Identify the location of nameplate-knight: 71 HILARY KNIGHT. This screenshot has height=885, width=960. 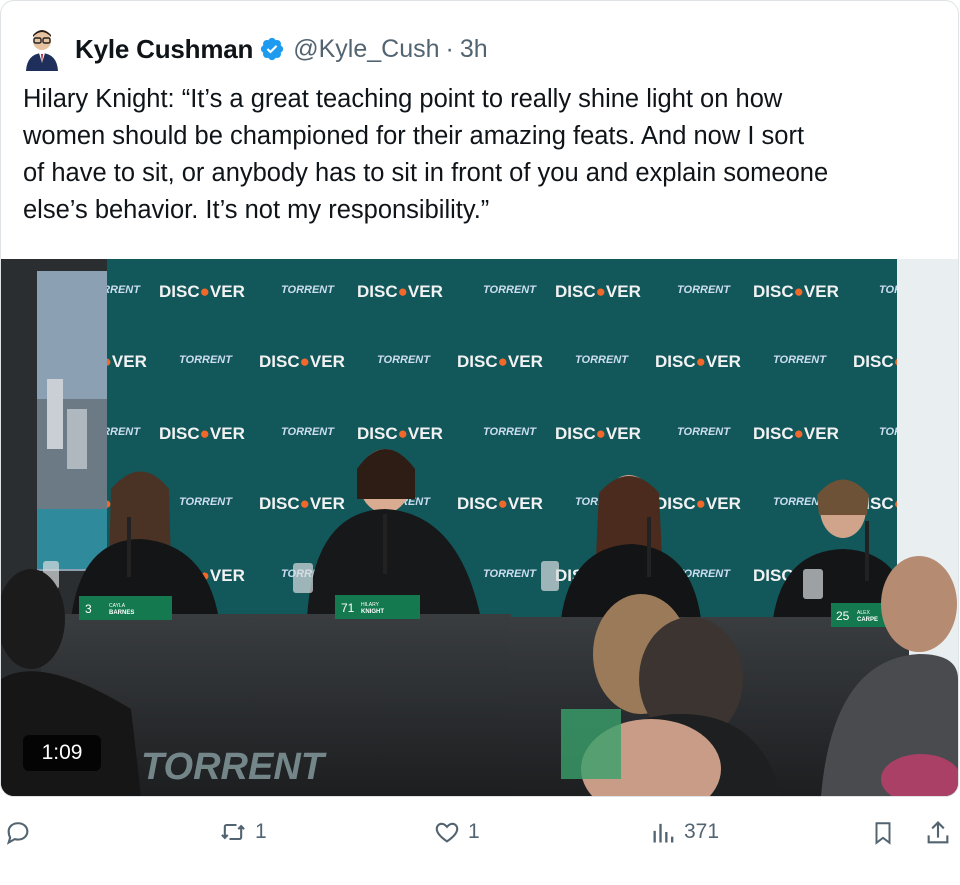
(377, 607).